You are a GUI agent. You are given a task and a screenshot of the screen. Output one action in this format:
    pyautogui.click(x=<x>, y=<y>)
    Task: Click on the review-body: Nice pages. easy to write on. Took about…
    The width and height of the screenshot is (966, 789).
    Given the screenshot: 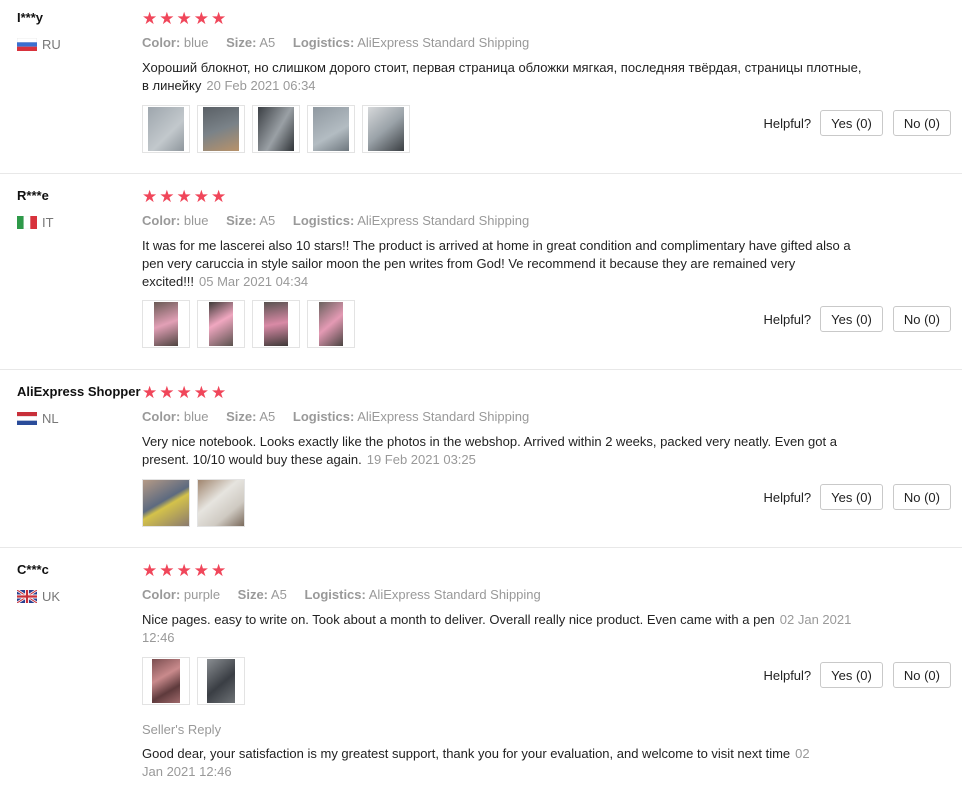 What is the action you would take?
    pyautogui.click(x=458, y=619)
    